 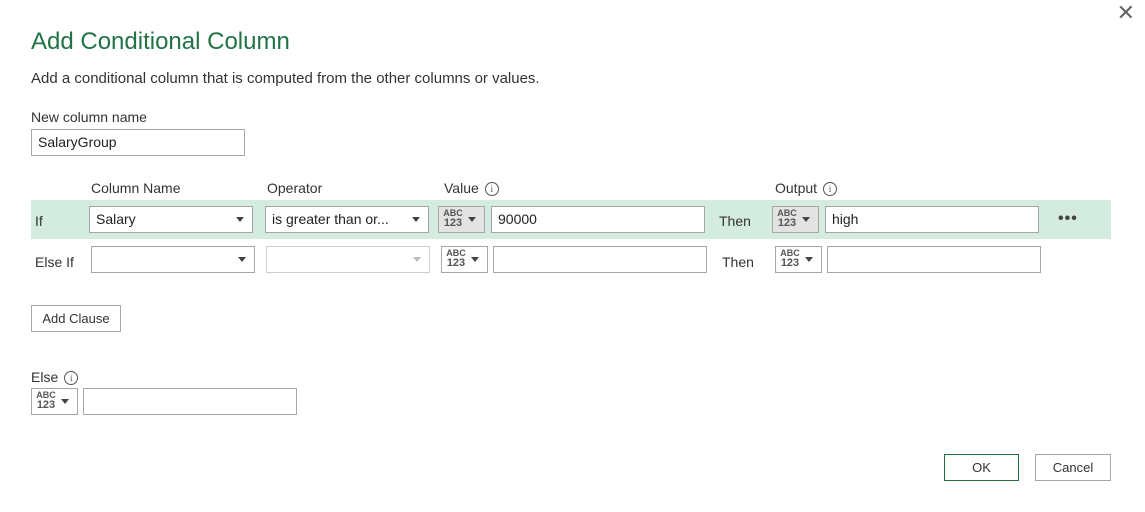 What do you see at coordinates (981, 467) in the screenshot?
I see `ok-button: OK` at bounding box center [981, 467].